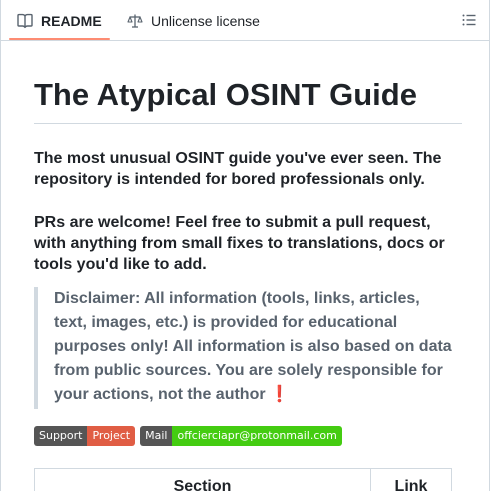 This screenshot has height=491, width=492. I want to click on table-header-link: Link, so click(411, 484).